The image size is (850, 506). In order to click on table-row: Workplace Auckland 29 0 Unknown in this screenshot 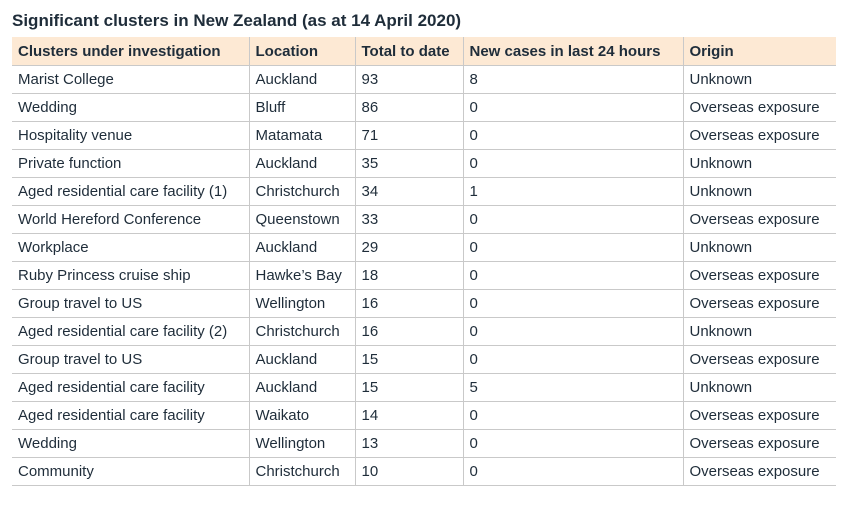, I will do `click(424, 247)`.